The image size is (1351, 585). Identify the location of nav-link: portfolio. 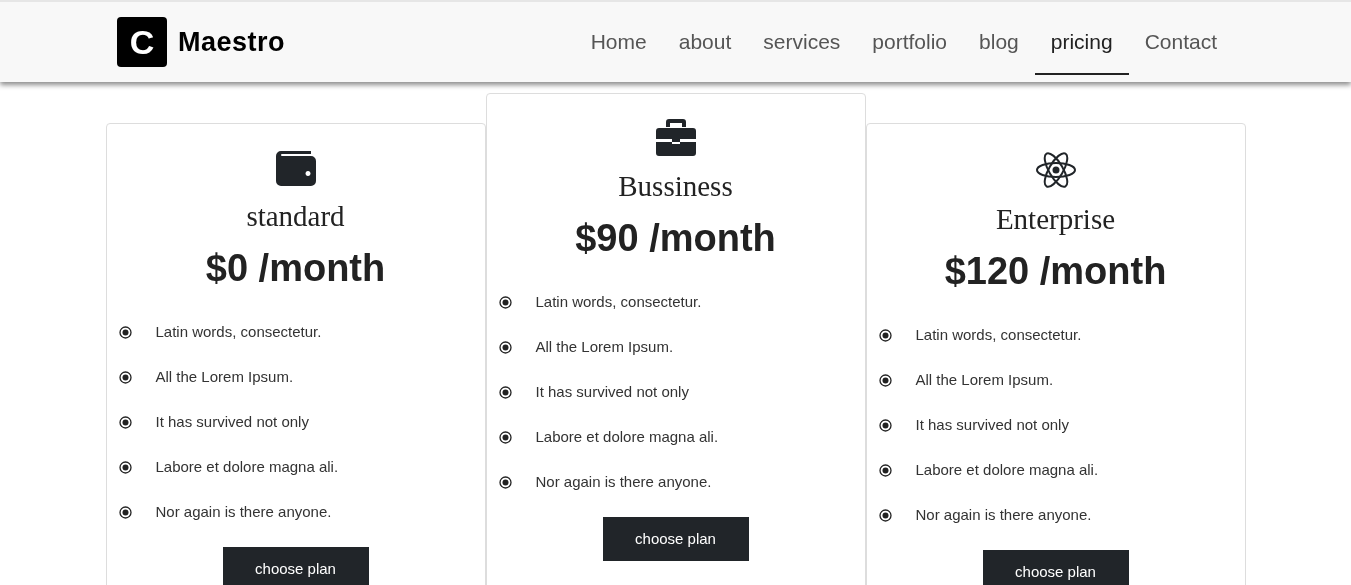
(910, 43).